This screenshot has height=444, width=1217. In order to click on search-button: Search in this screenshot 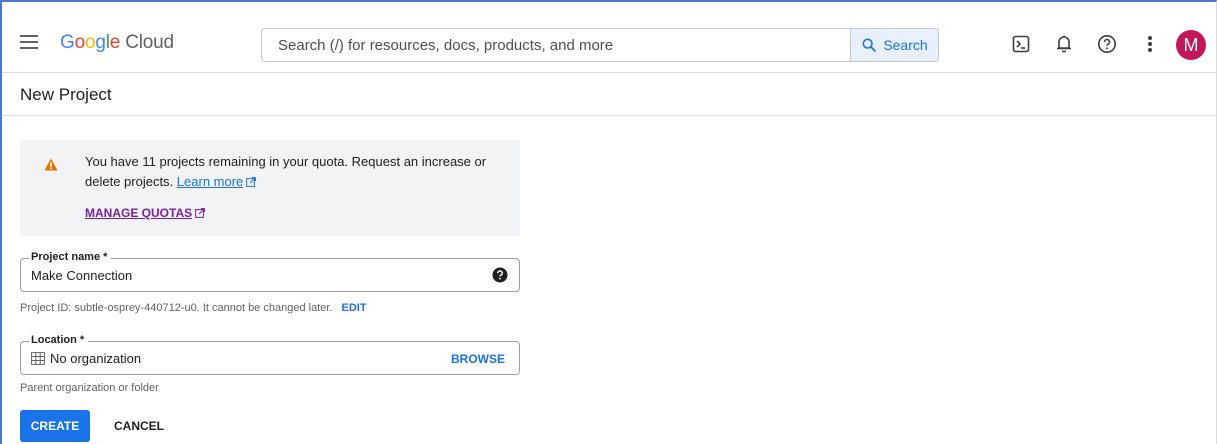, I will do `click(894, 45)`.